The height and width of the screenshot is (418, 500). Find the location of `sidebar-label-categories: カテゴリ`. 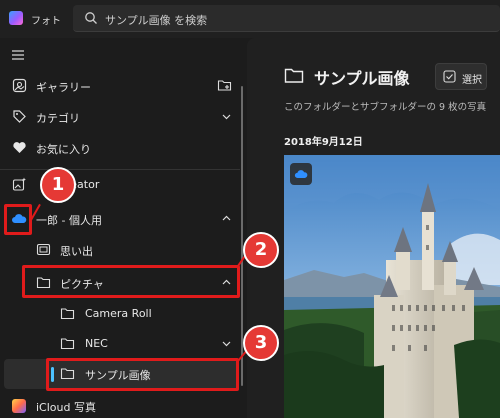

sidebar-label-categories: カテゴリ is located at coordinates (58, 118).